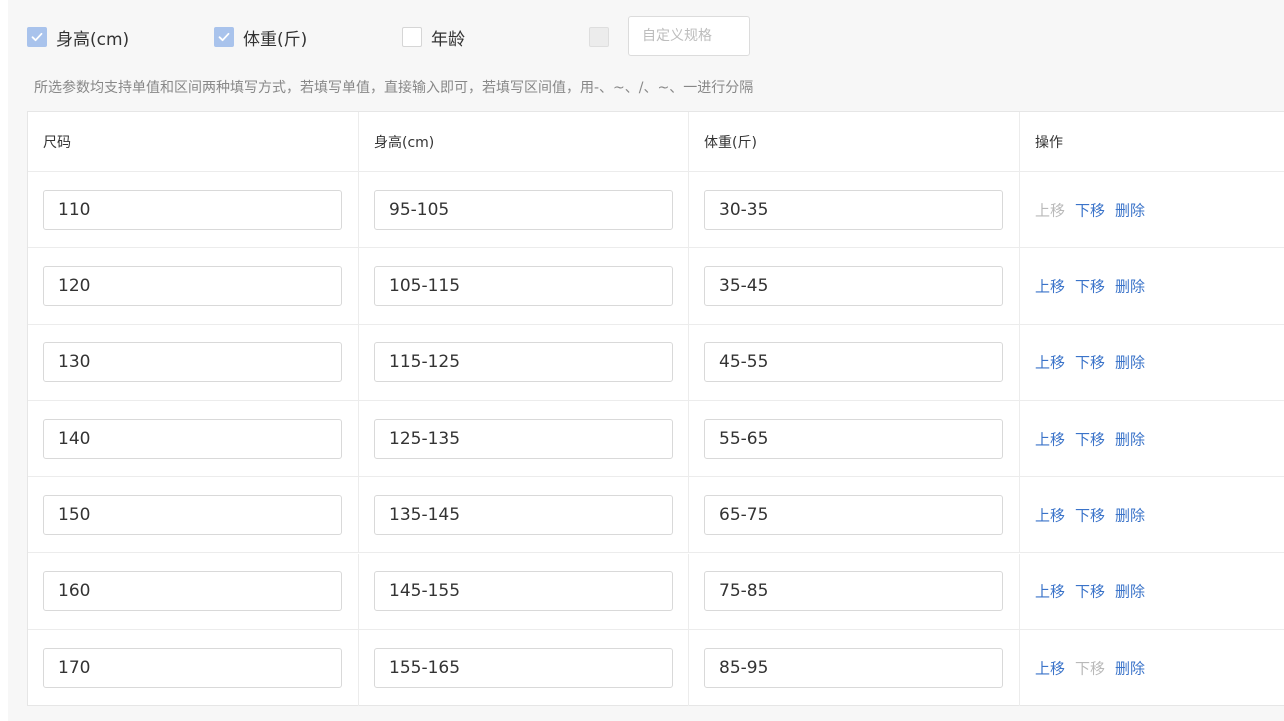  What do you see at coordinates (57, 142) in the screenshot?
I see `header-size: 尺码` at bounding box center [57, 142].